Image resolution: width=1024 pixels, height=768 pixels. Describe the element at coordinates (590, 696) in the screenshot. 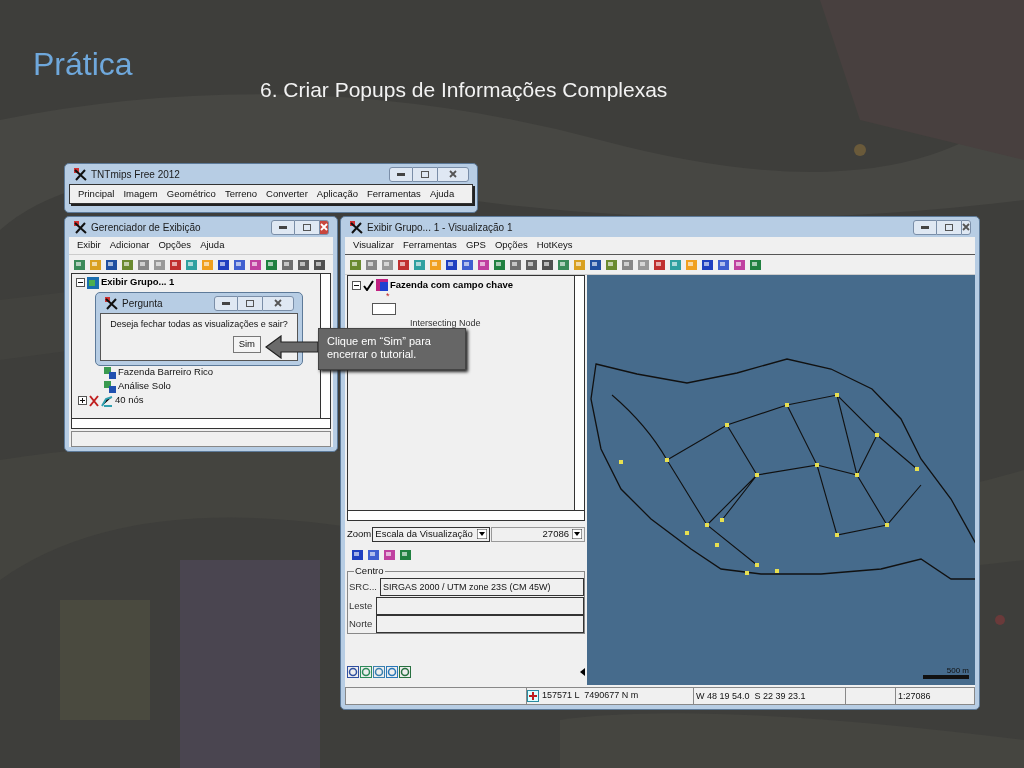

I see `coordinates-text: 157571 L 7490677 N m` at that location.